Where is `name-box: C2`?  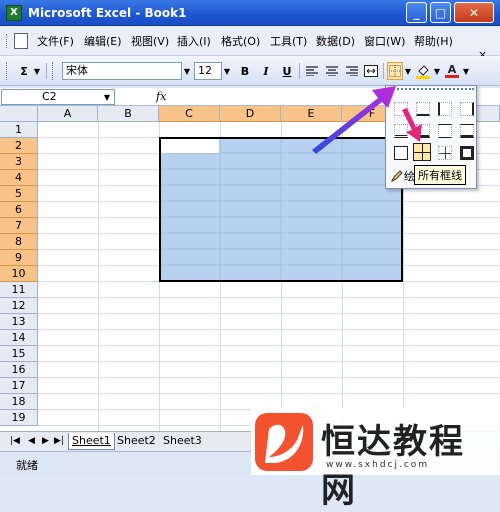
name-box: C2 is located at coordinates (58, 97).